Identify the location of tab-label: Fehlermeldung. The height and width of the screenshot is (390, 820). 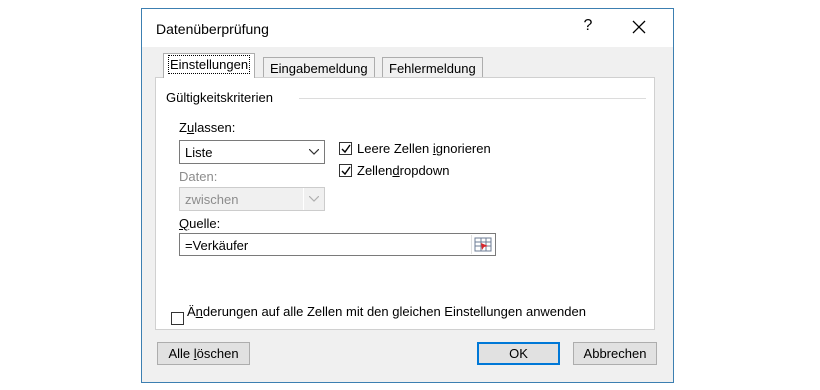
(432, 68).